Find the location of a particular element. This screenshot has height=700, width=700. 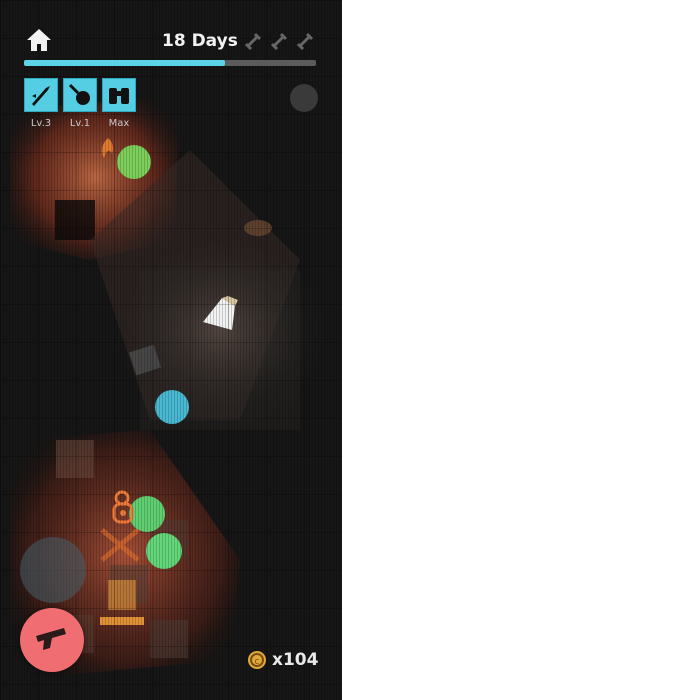

minimap-dot is located at coordinates (304, 98).